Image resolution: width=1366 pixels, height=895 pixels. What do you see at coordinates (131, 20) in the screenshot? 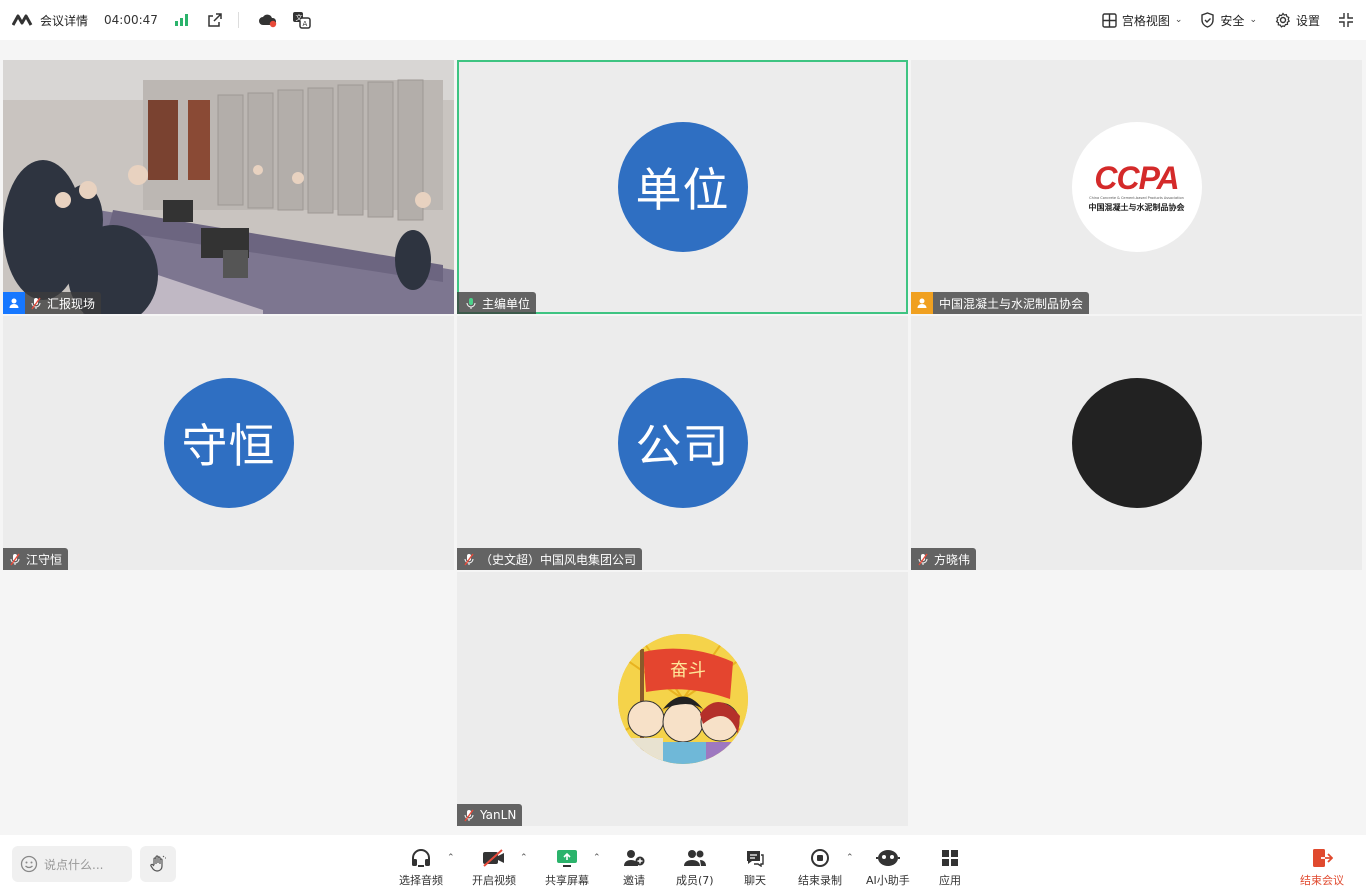
I see `meeting-timer: 04:00:47` at bounding box center [131, 20].